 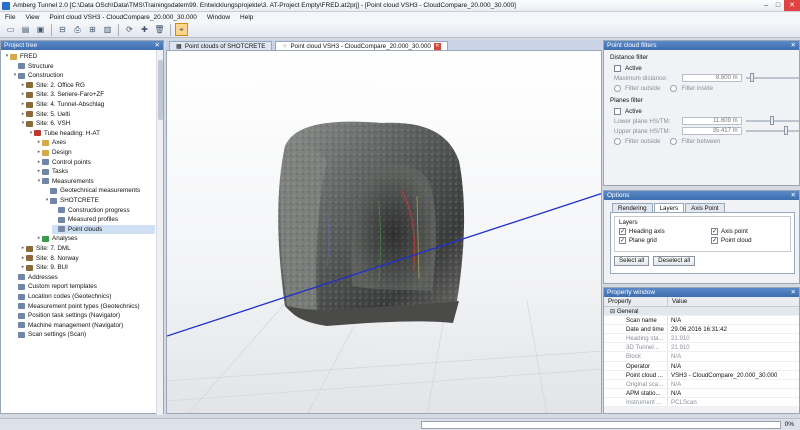 What do you see at coordinates (701, 348) in the screenshot?
I see `property-row: 3D Tunnel... 21.910` at bounding box center [701, 348].